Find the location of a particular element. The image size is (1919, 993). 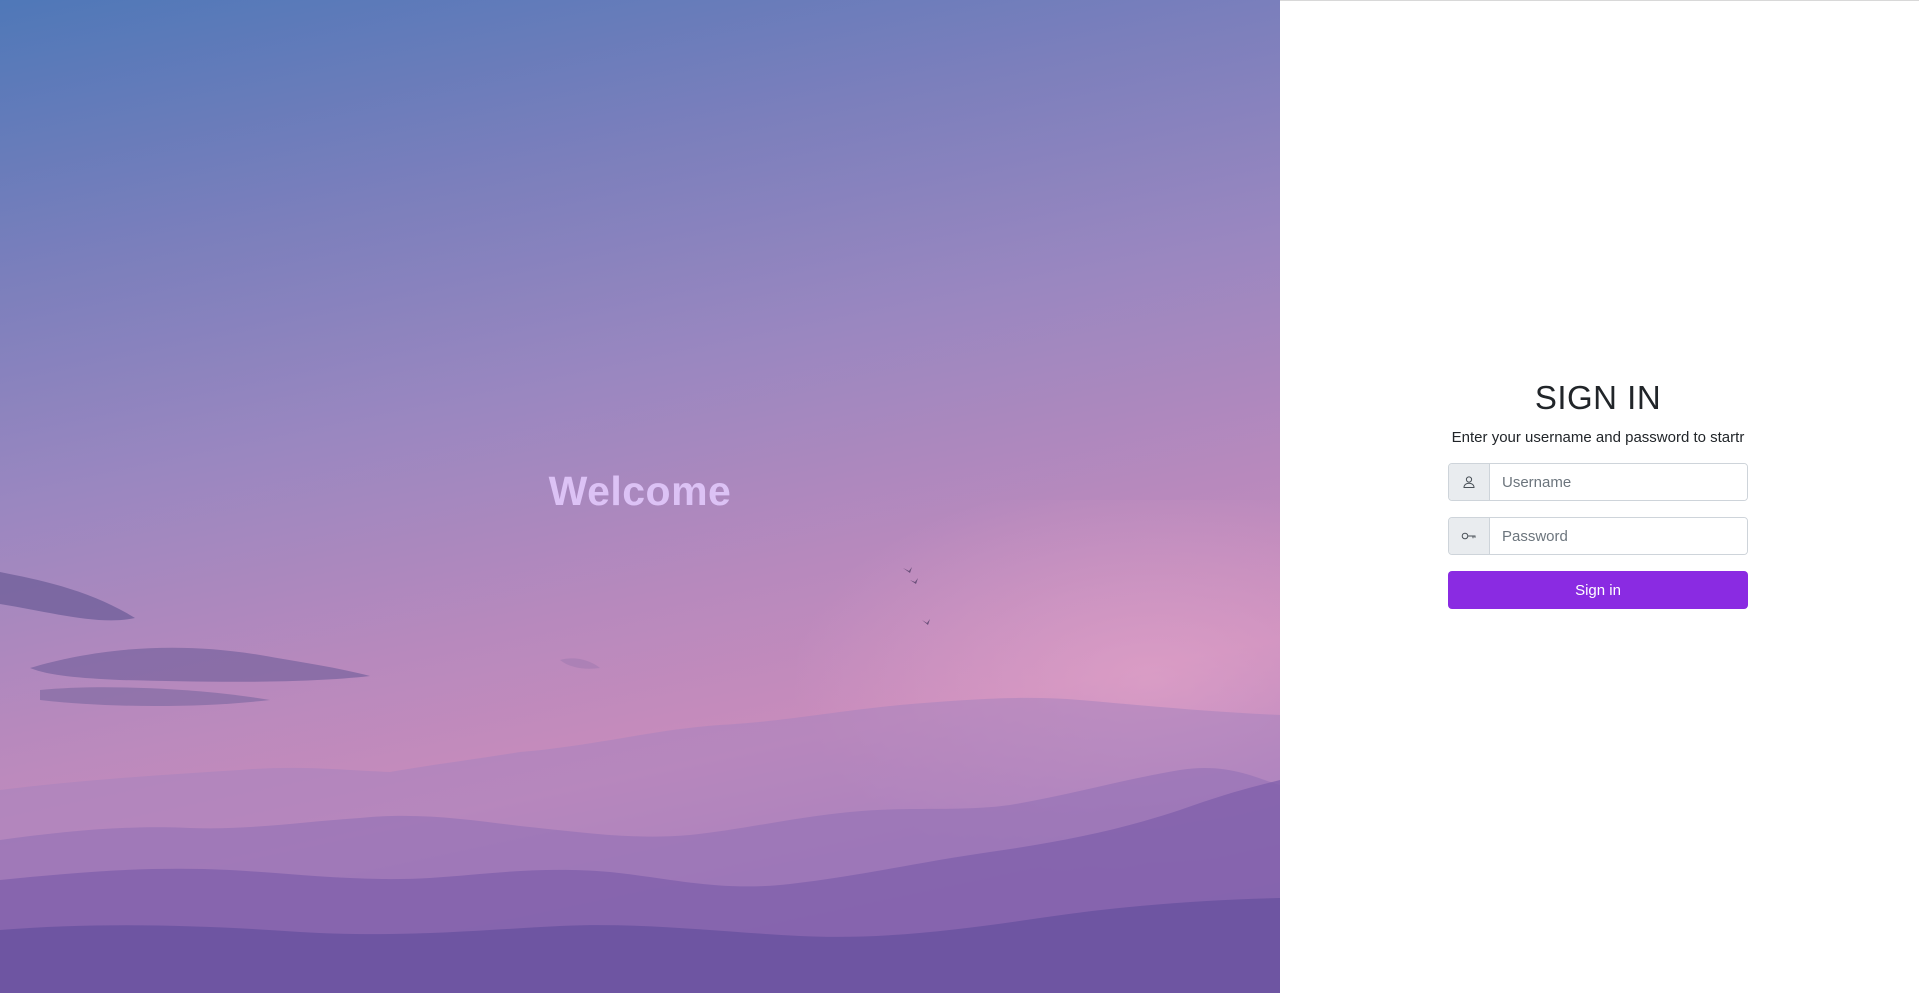

password-input is located at coordinates (1618, 536).